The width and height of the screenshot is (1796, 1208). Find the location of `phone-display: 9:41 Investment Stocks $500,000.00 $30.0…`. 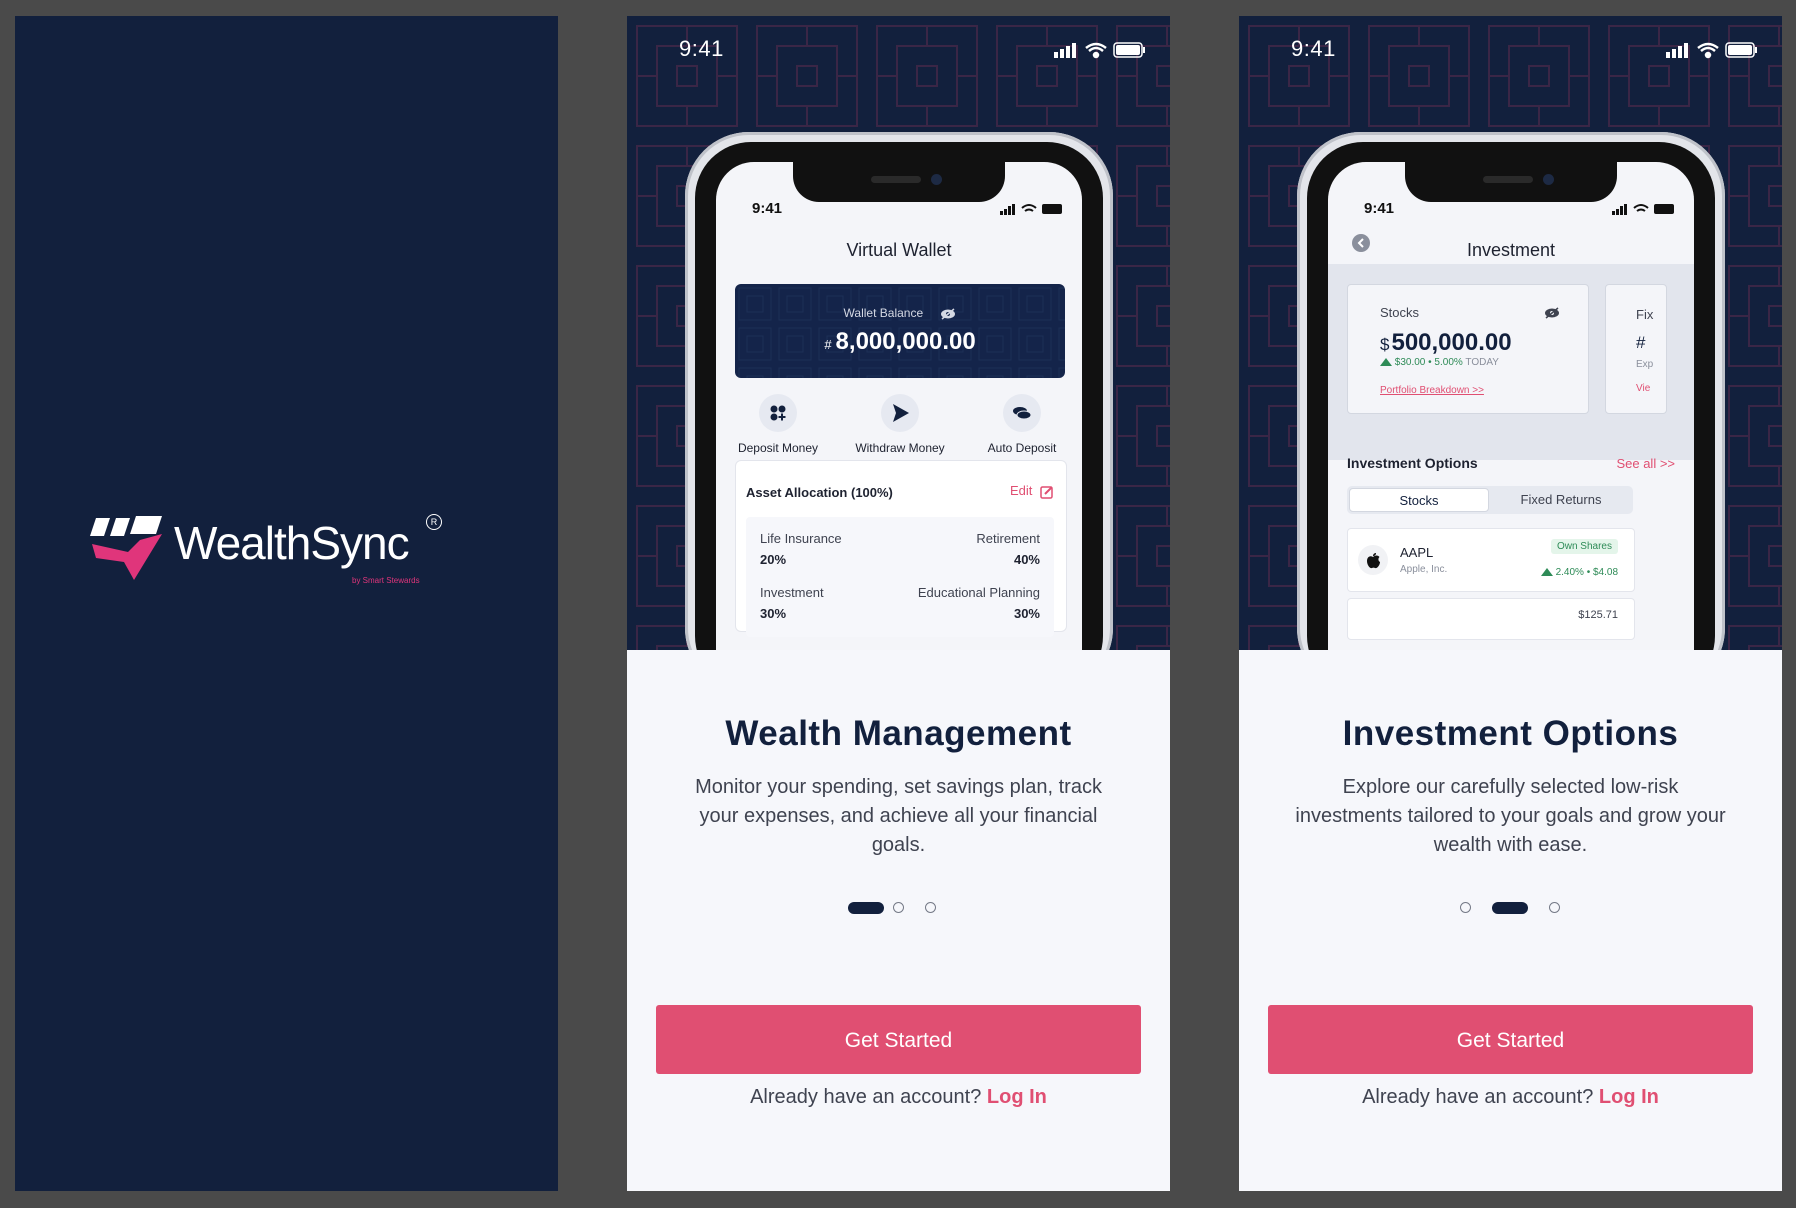

phone-display: 9:41 Investment Stocks $500,000.00 $30.0… is located at coordinates (1511, 406).